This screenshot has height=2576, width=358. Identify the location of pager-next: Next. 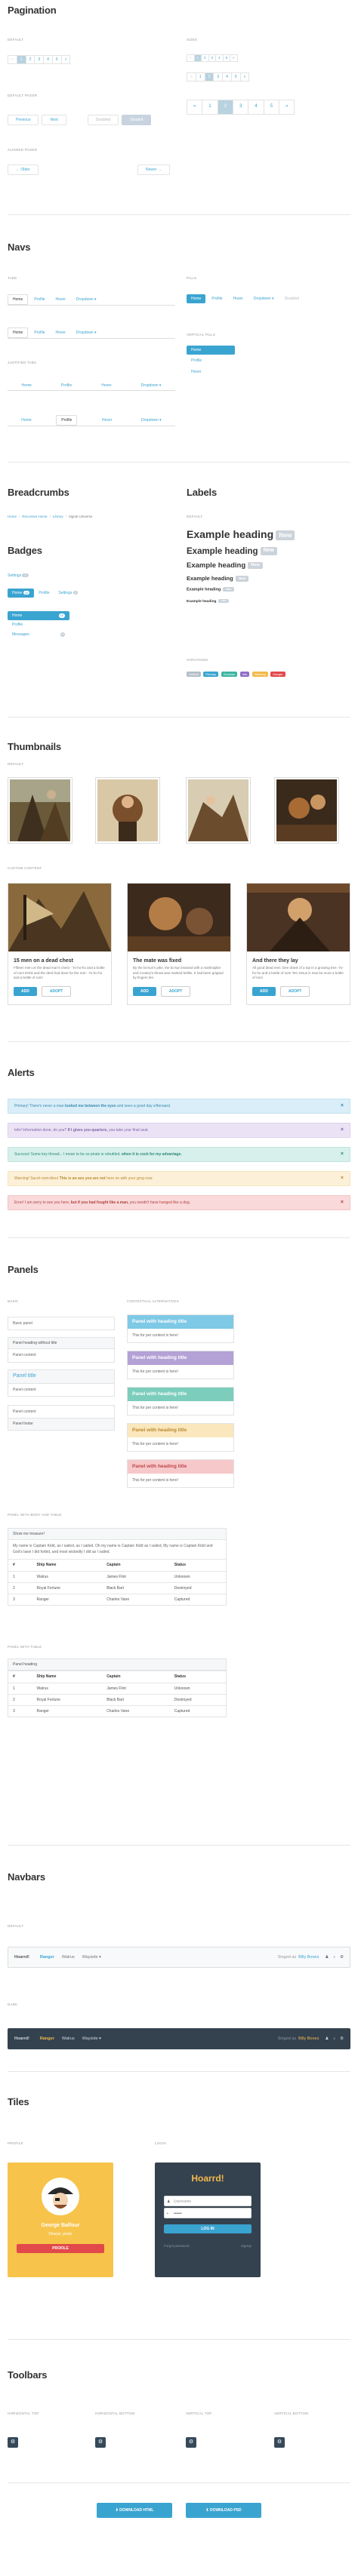
(54, 120).